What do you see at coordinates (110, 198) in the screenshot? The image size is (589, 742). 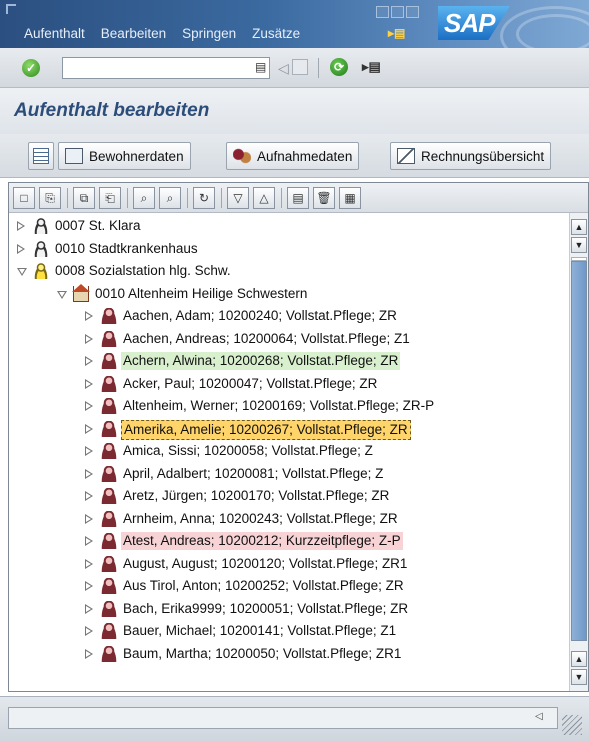 I see `paste-icon: ⎗` at bounding box center [110, 198].